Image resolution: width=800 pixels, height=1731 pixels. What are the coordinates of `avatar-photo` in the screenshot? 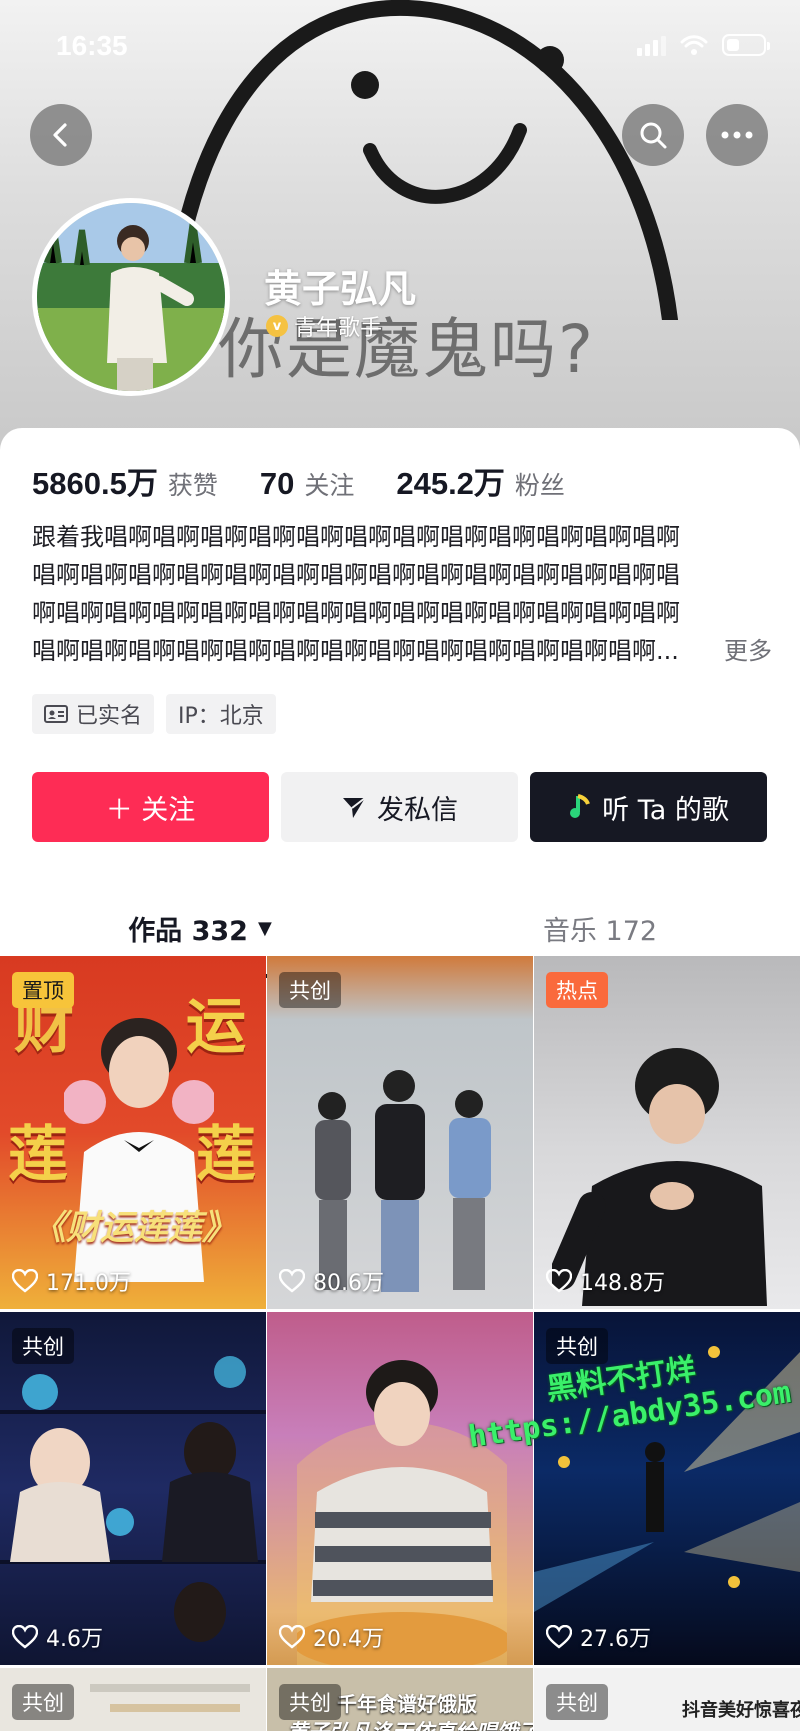 It's located at (131, 297).